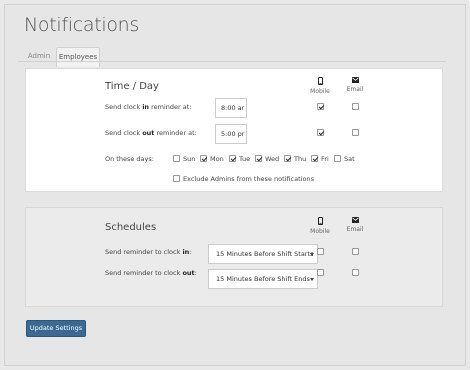 The height and width of the screenshot is (370, 470). Describe the element at coordinates (151, 133) in the screenshot. I see `clock-out-reminder-label: Send clock out reminder at:` at that location.